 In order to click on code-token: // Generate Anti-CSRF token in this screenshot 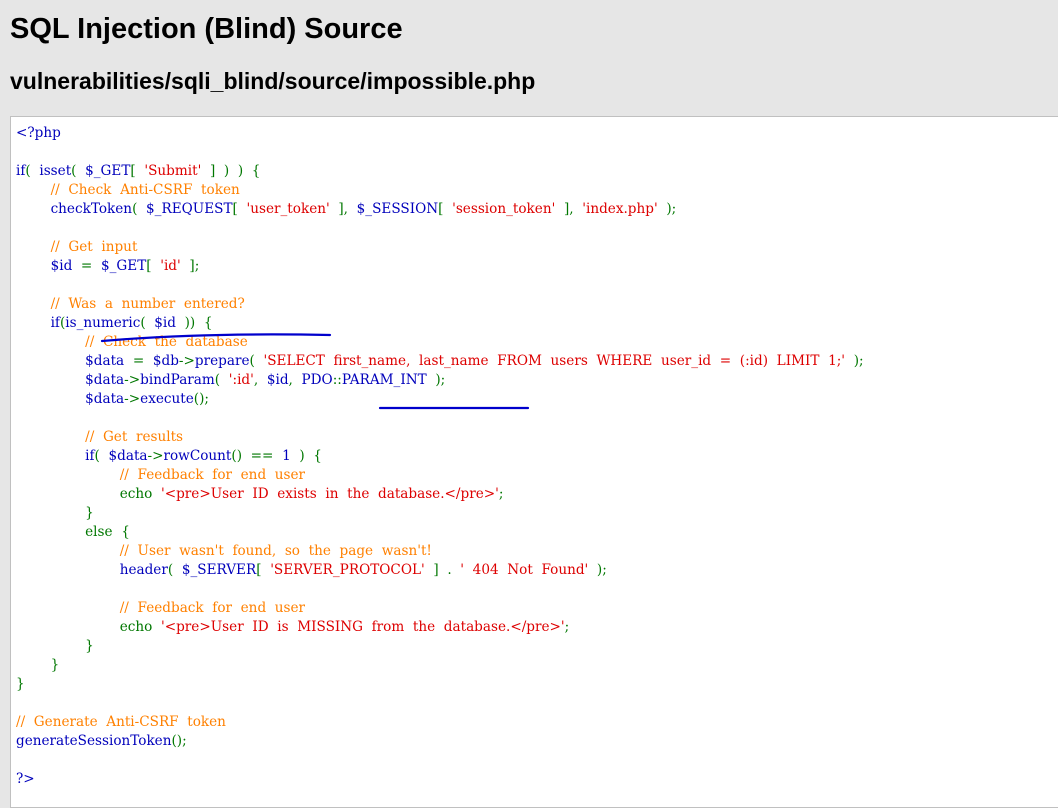, I will do `click(121, 722)`.